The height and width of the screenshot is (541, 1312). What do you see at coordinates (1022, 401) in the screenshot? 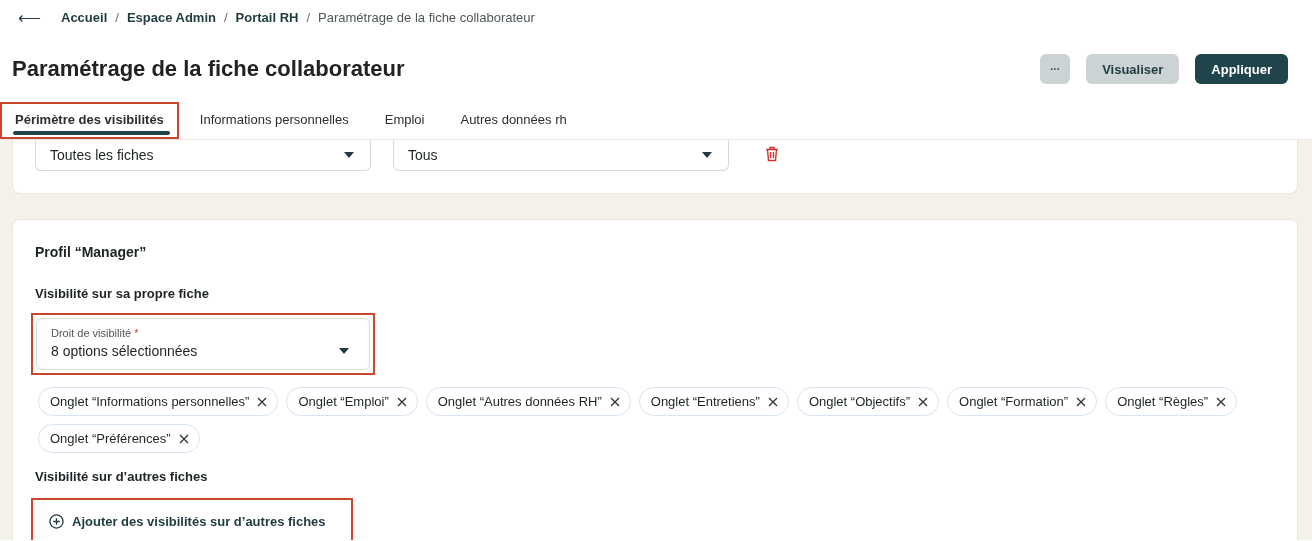
I see `chip: Onglet “Formation”` at bounding box center [1022, 401].